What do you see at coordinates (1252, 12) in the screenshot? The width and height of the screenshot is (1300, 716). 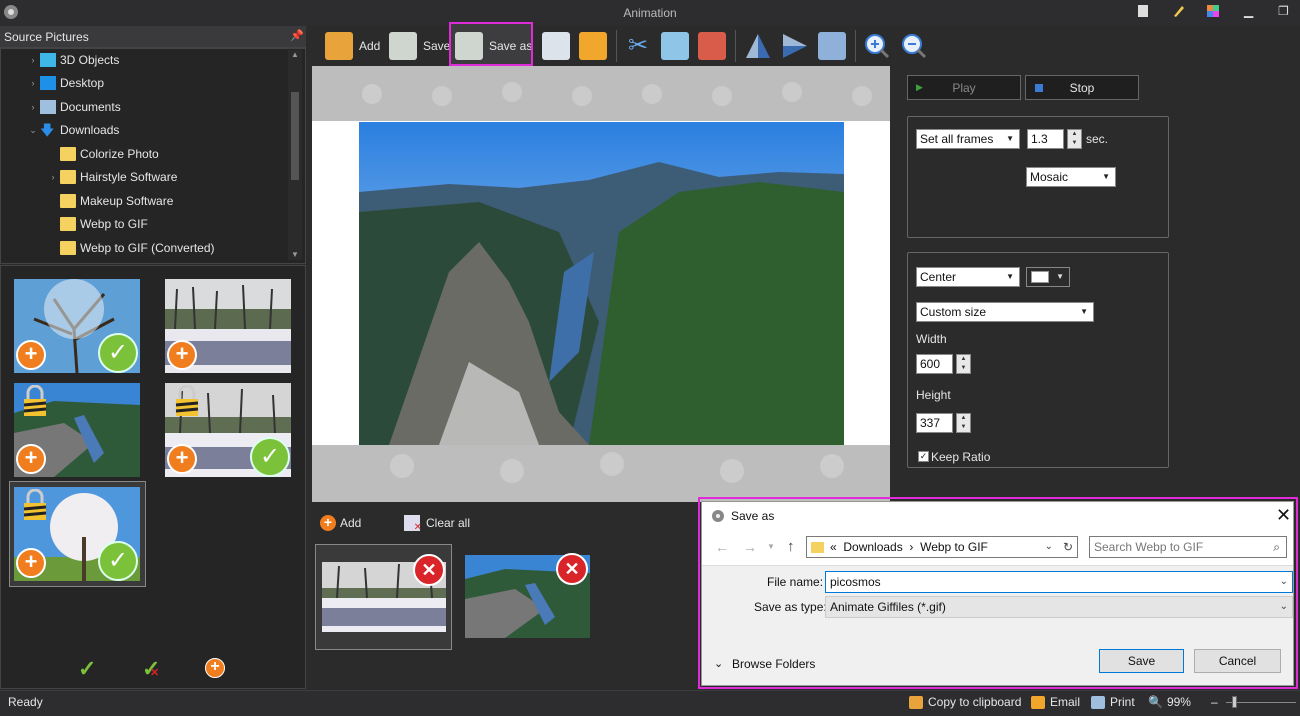 I see `minimize-button: ▁` at bounding box center [1252, 12].